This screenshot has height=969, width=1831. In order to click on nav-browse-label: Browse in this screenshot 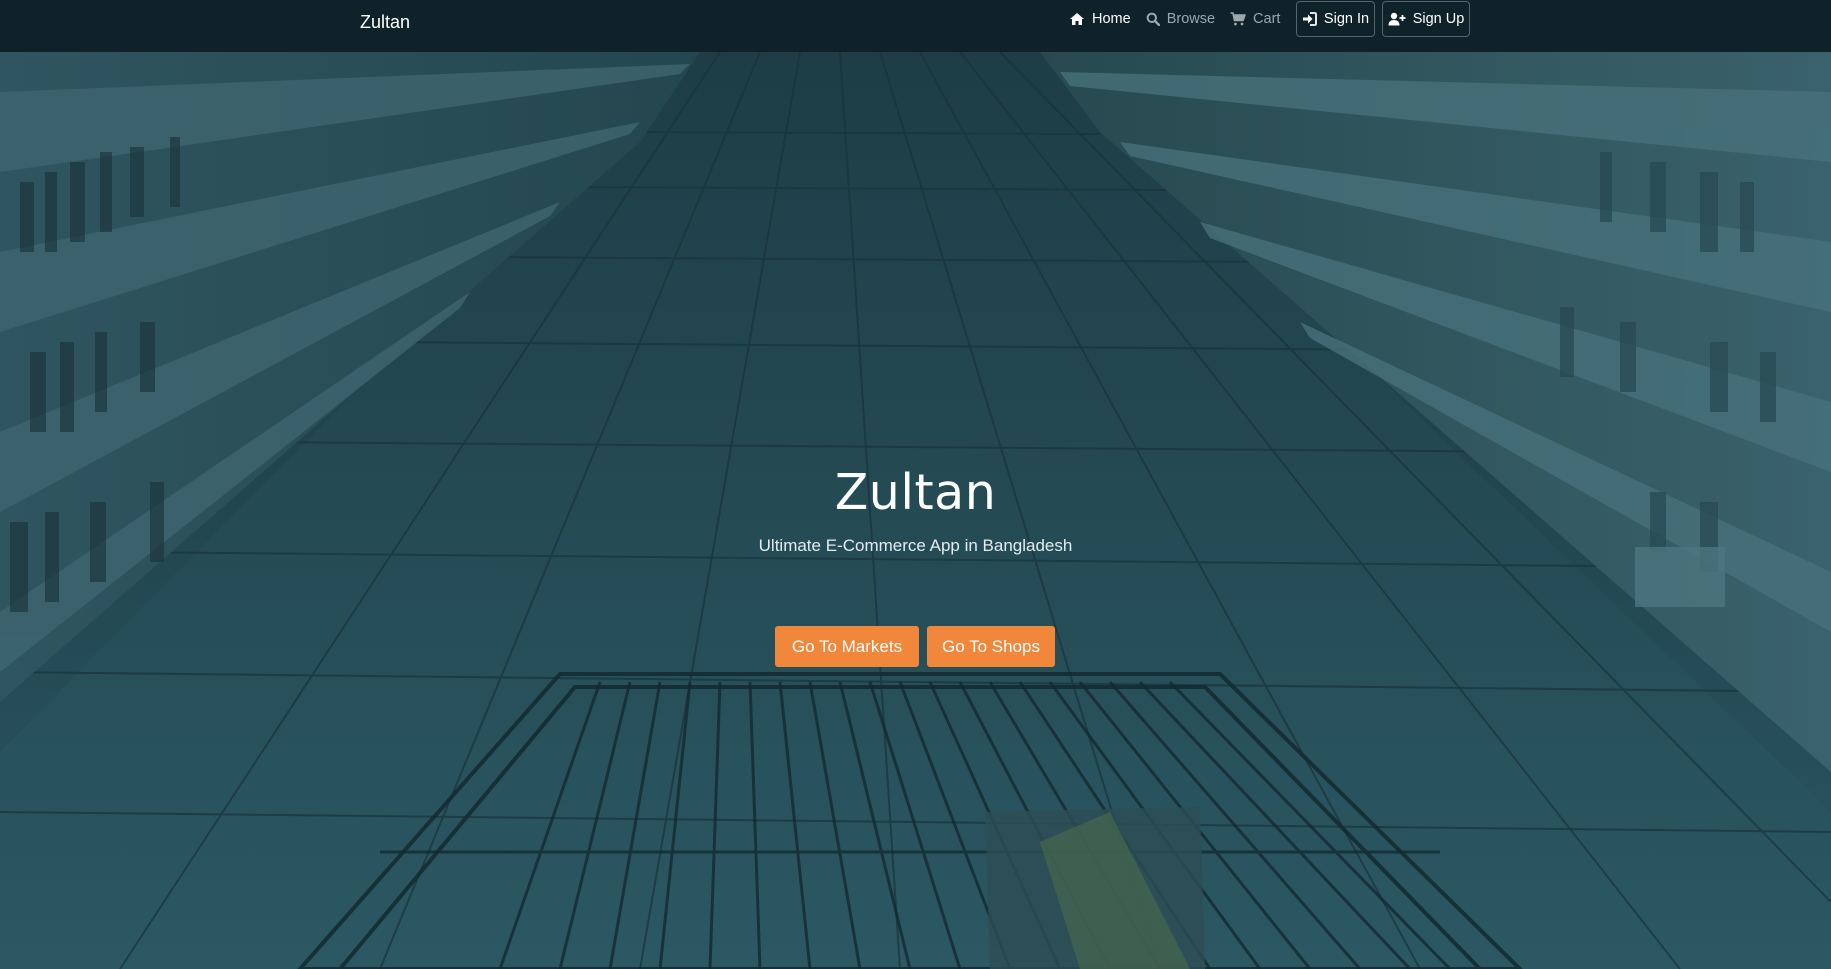, I will do `click(1191, 19)`.